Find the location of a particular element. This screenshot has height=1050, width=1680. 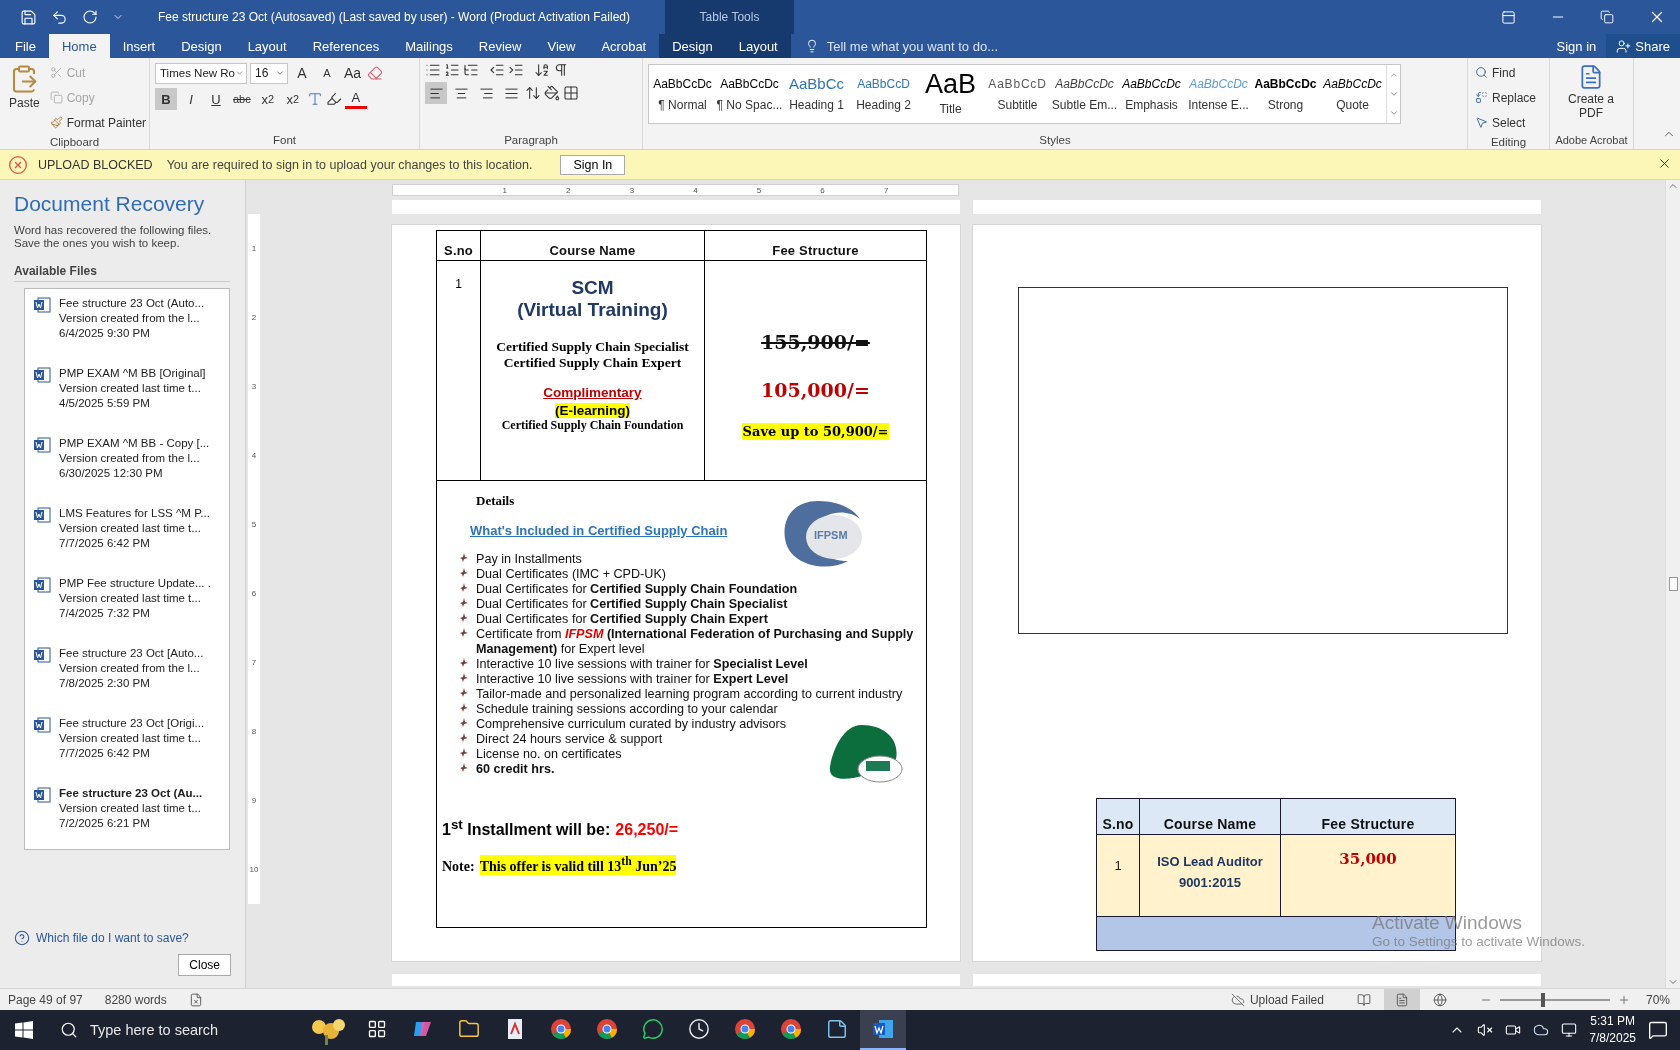

italic-button: I is located at coordinates (191, 99).